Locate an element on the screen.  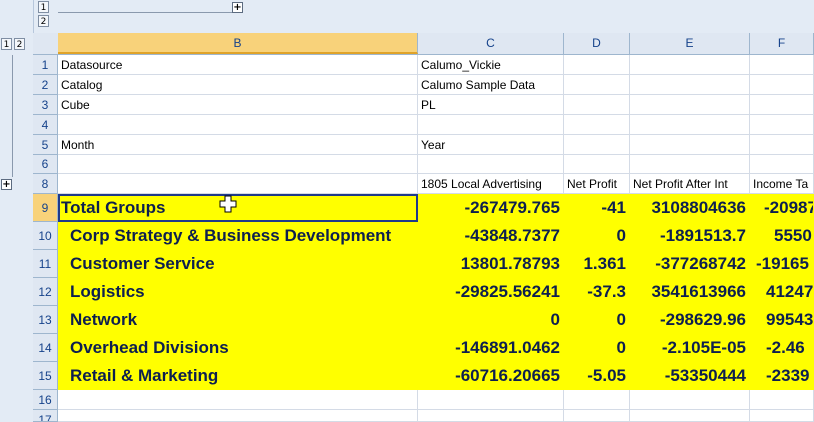
cell-d12: -37.3 is located at coordinates (597, 292).